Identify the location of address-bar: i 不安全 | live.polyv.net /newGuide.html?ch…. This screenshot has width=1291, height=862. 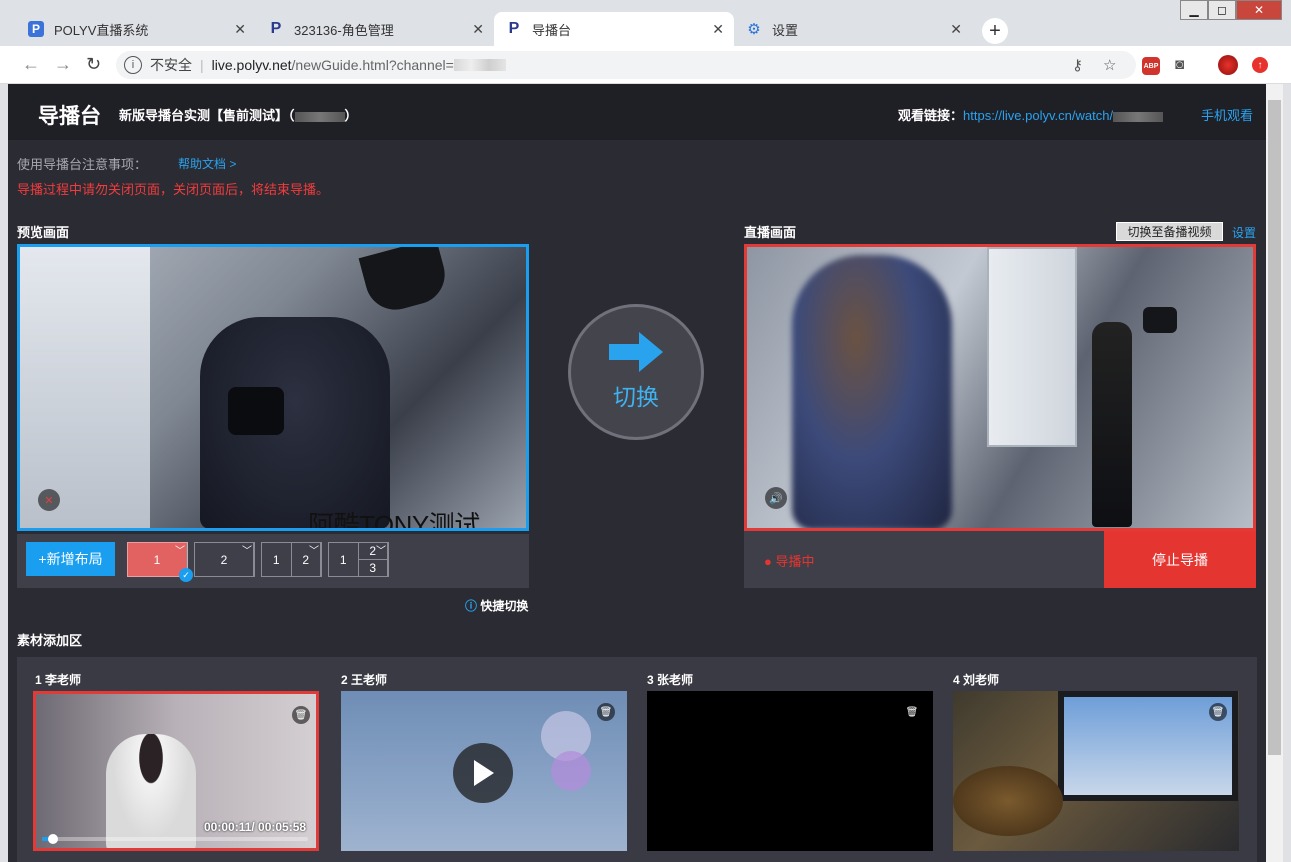
(626, 65).